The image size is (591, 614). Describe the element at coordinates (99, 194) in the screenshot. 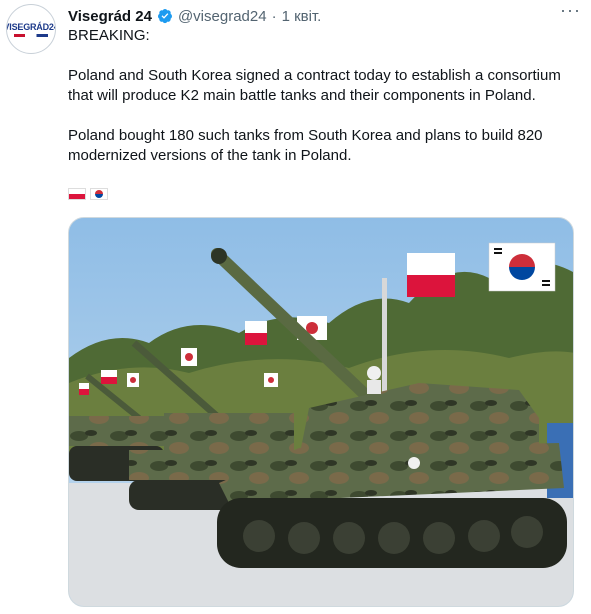

I see `south-korea-flag-emoji` at that location.